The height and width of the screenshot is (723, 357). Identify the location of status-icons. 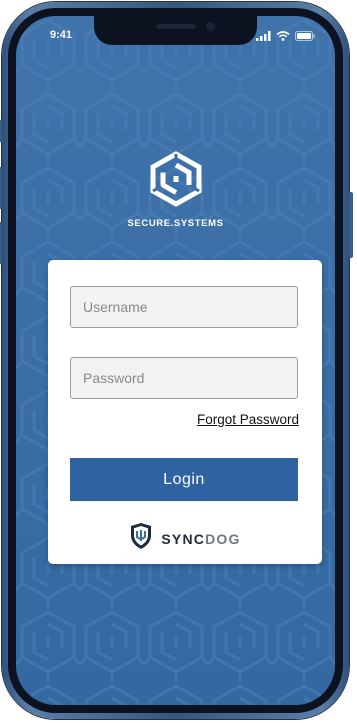
(285, 37).